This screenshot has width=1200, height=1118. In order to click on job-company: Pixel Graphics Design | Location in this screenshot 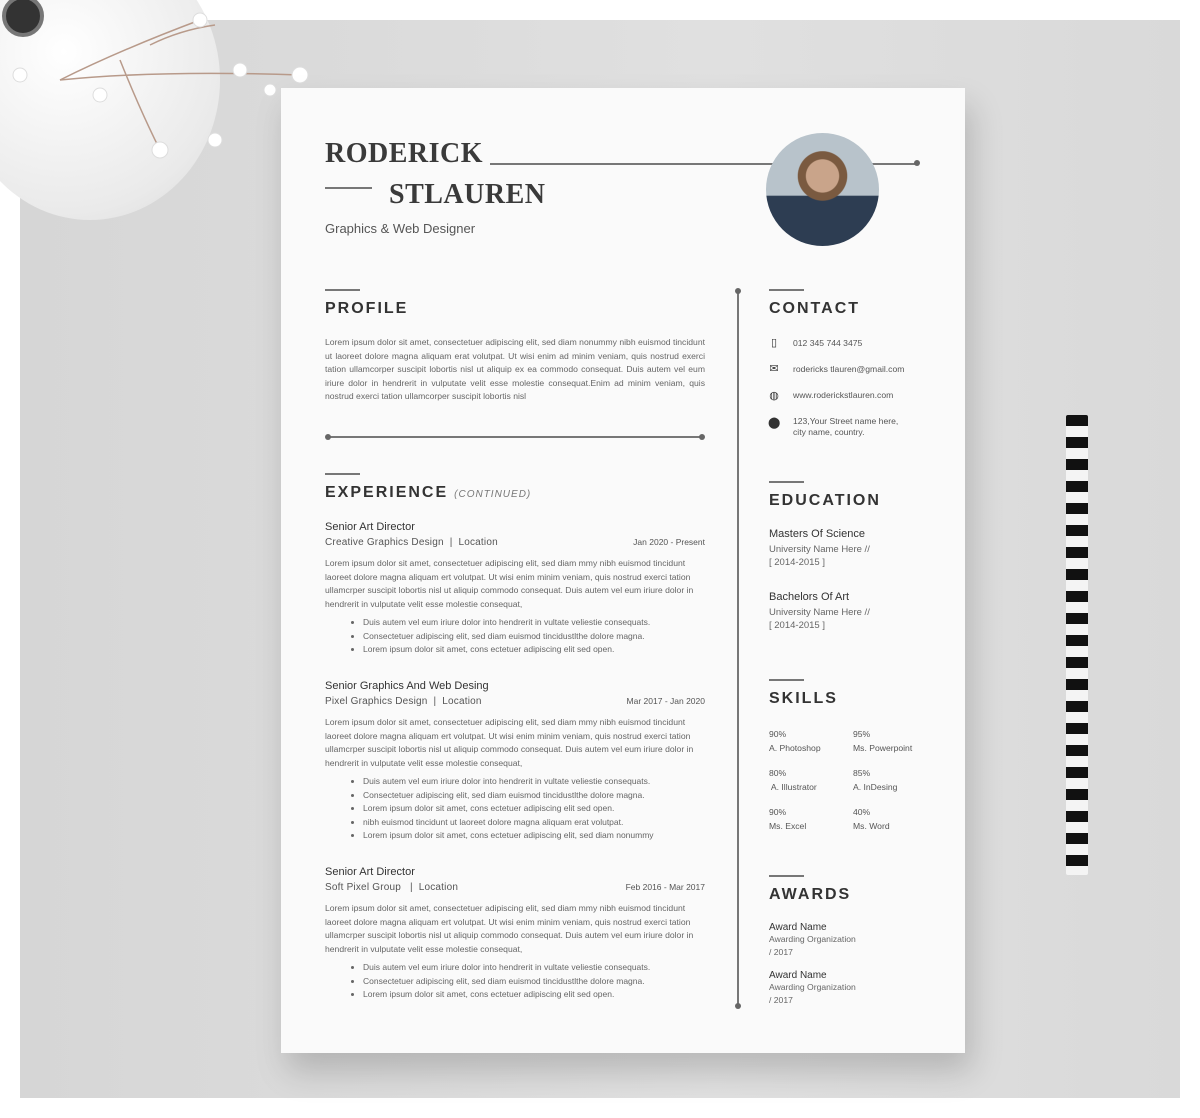, I will do `click(403, 701)`.